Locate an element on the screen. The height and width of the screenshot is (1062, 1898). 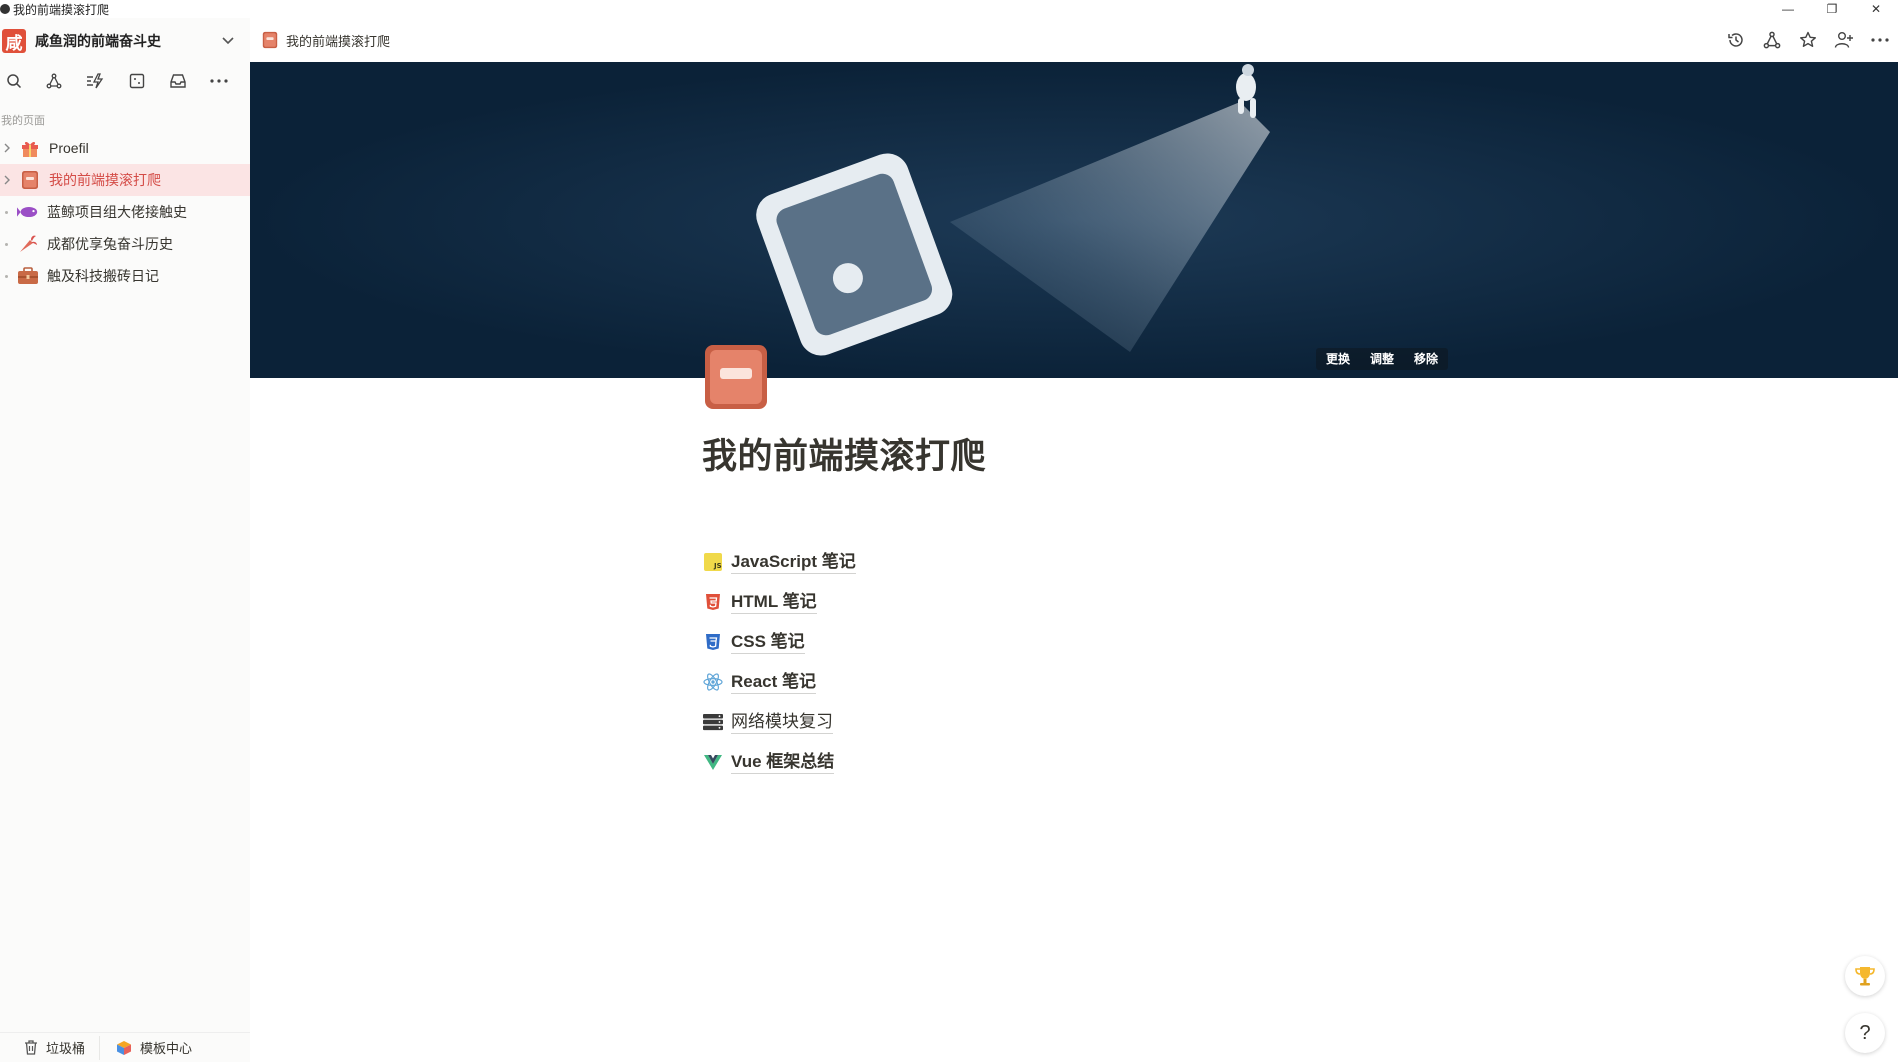
subpage-link-label: React 笔记 is located at coordinates (774, 682).